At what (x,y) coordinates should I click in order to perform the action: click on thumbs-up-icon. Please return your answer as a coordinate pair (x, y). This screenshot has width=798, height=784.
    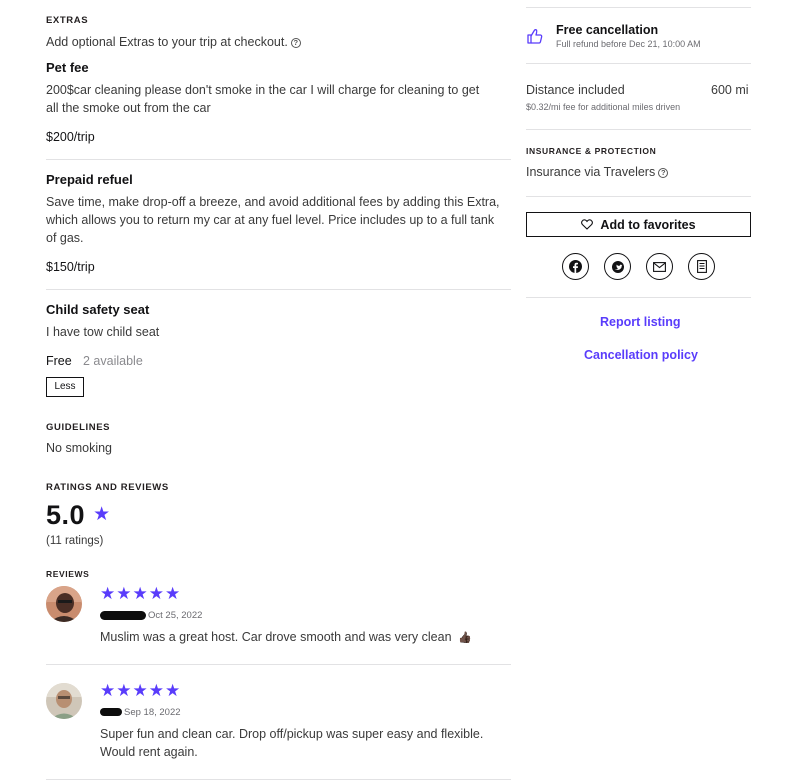
    Looking at the image, I should click on (535, 38).